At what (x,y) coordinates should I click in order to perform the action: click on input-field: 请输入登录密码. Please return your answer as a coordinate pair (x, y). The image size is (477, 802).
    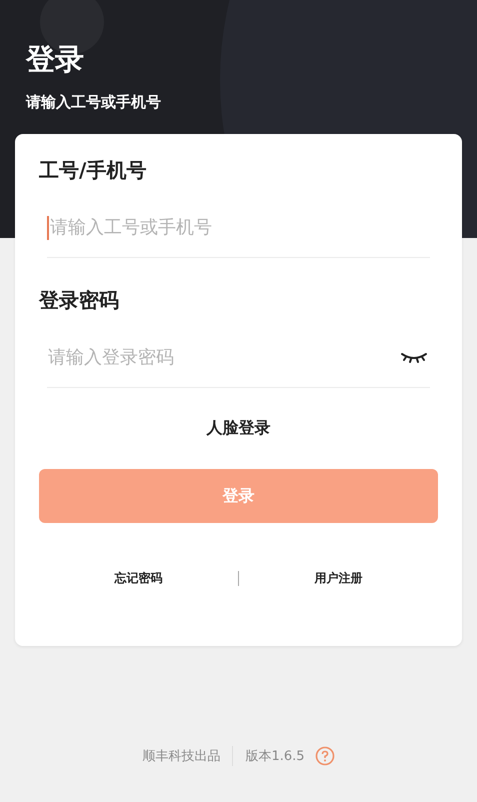
    Looking at the image, I should click on (223, 357).